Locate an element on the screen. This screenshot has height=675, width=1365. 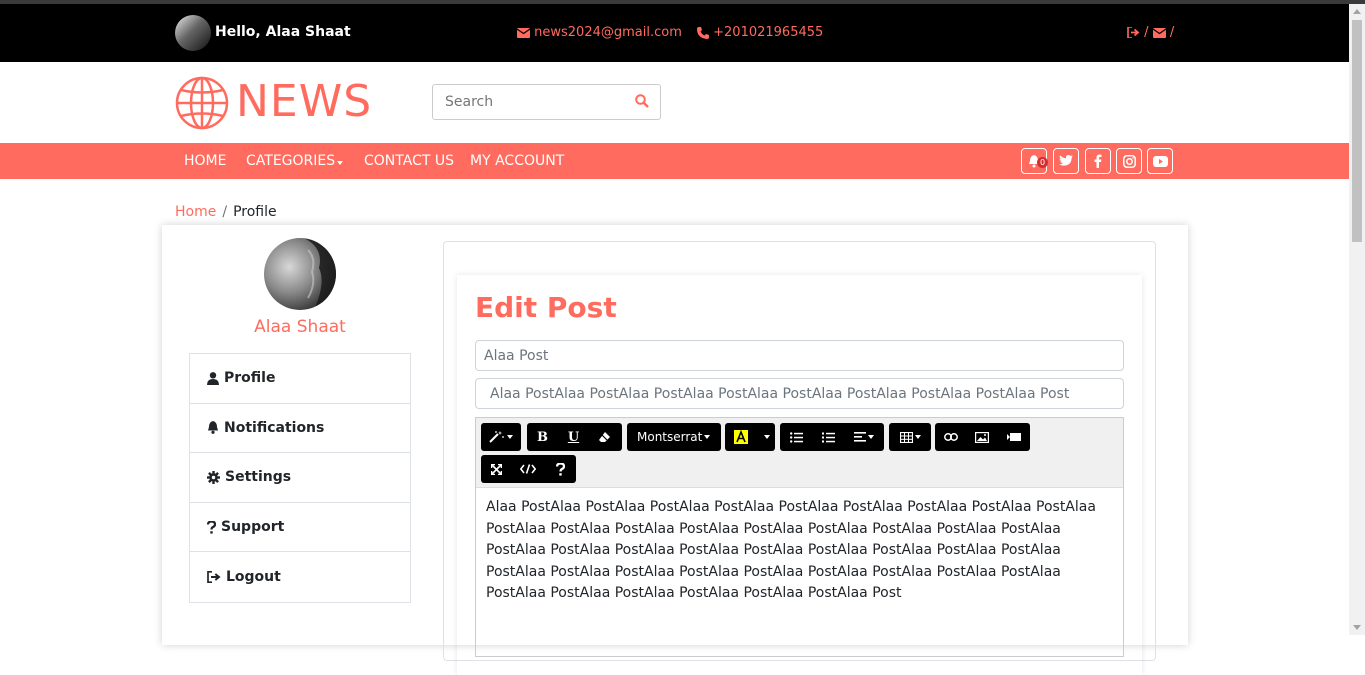
youtube-link is located at coordinates (1160, 161).